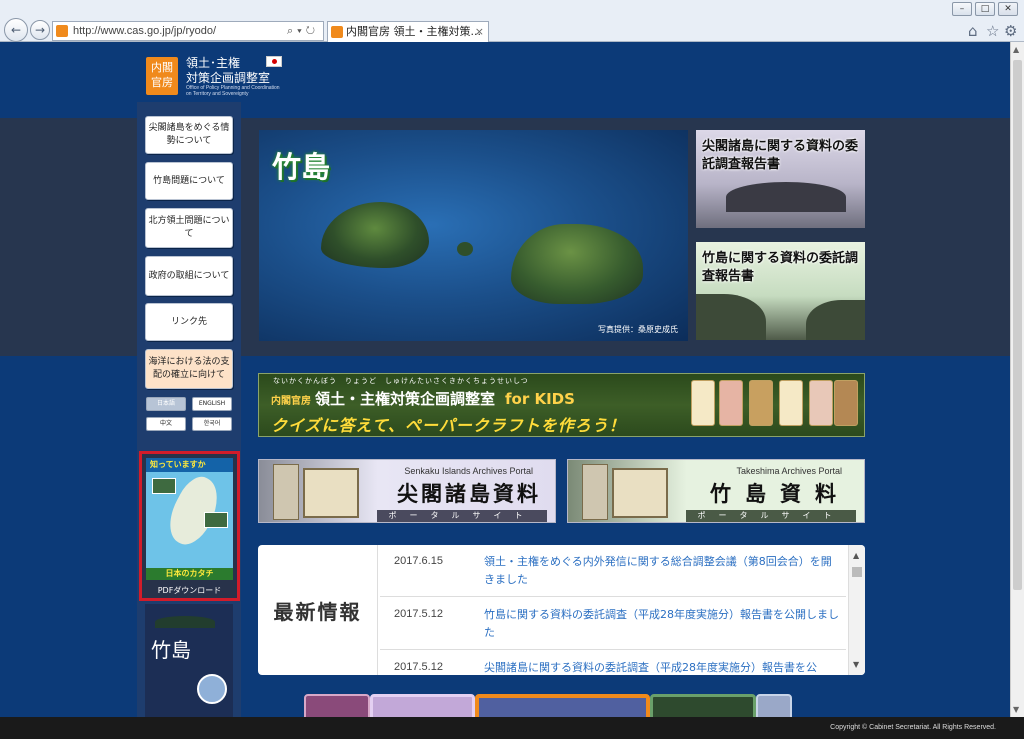 This screenshot has width=1024, height=739. What do you see at coordinates (213, 63) in the screenshot?
I see `site-title-line1: 領土･主権` at bounding box center [213, 63].